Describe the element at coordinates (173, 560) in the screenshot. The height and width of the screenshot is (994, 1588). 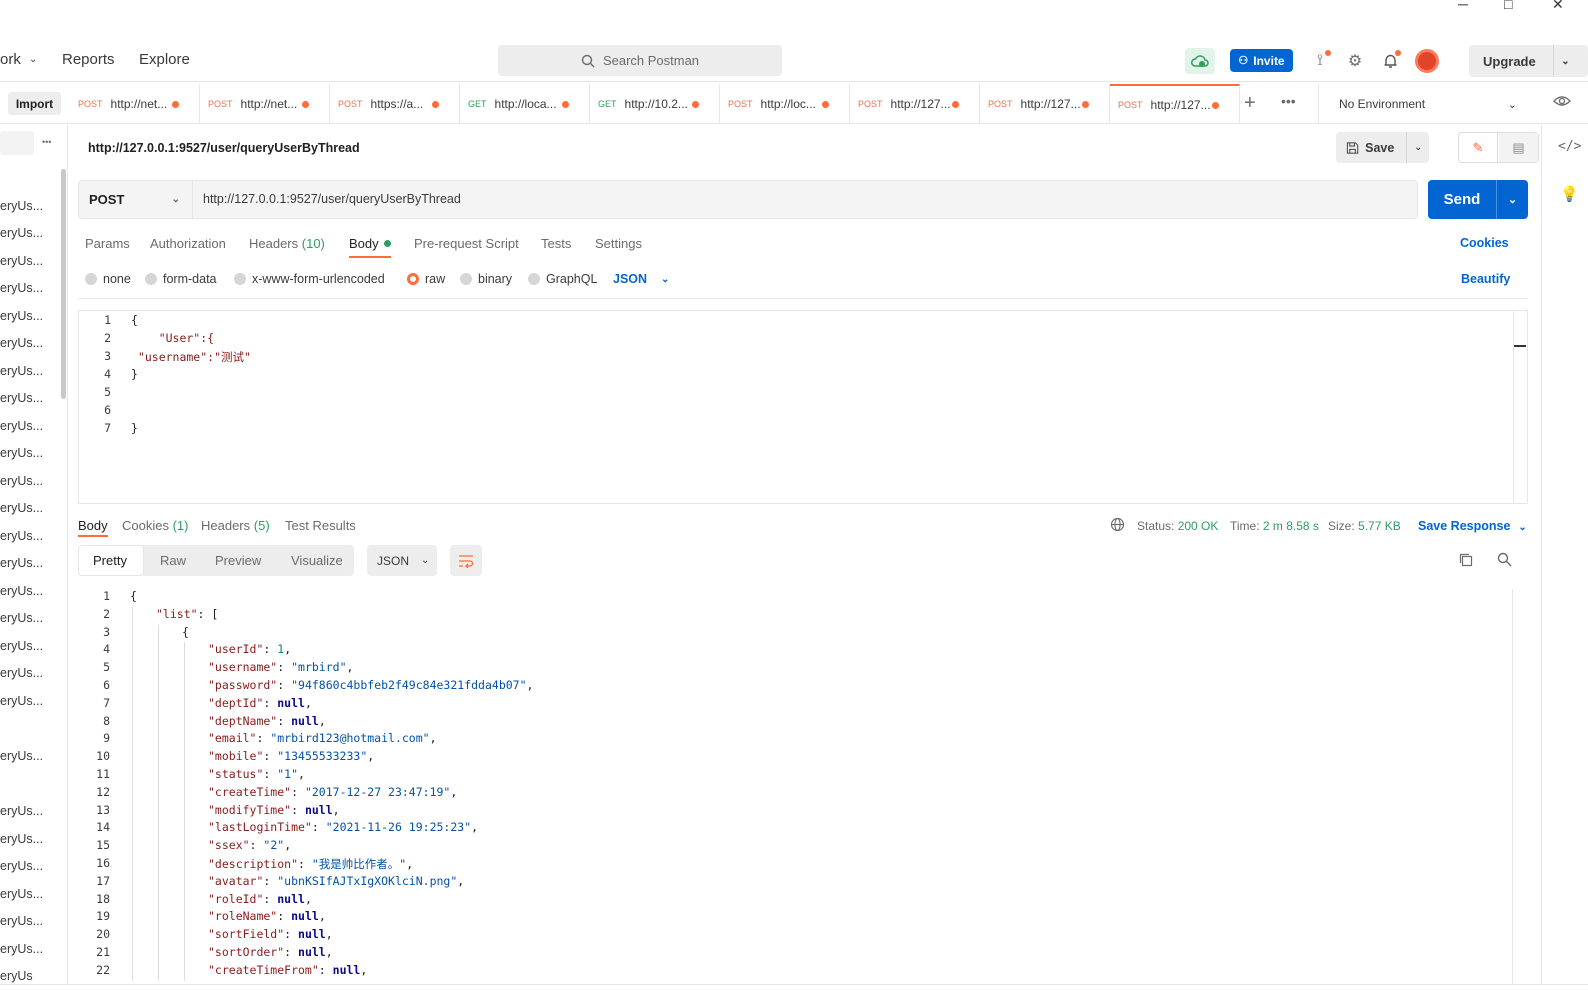
I see `view-raw: Raw` at that location.